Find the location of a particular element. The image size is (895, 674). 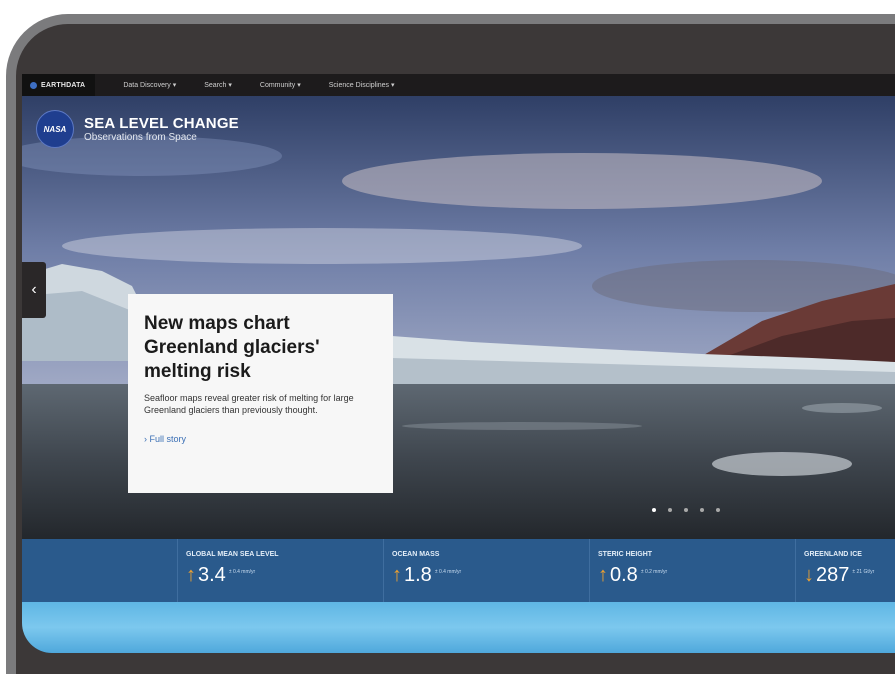

indicator-value-row: ↑ 0.8 ± 0.2 mm/yr is located at coordinates (632, 575).